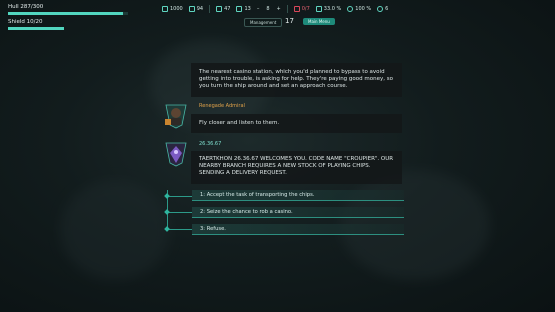  Describe the element at coordinates (350, 9) in the screenshot. I see `clock-icon` at that location.